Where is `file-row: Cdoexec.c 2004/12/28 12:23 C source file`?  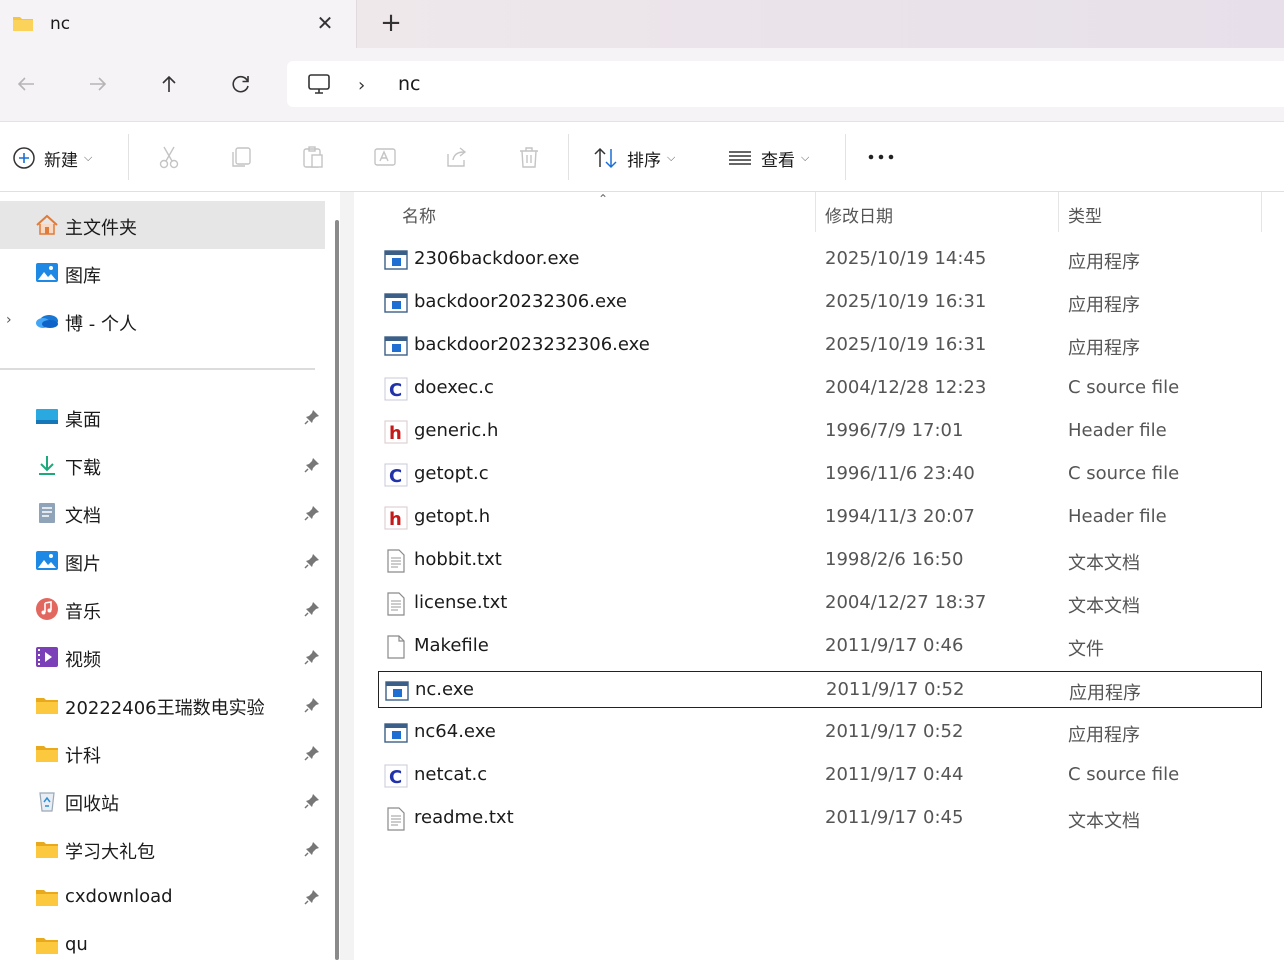 file-row: Cdoexec.c 2004/12/28 12:23 C source file is located at coordinates (820, 388).